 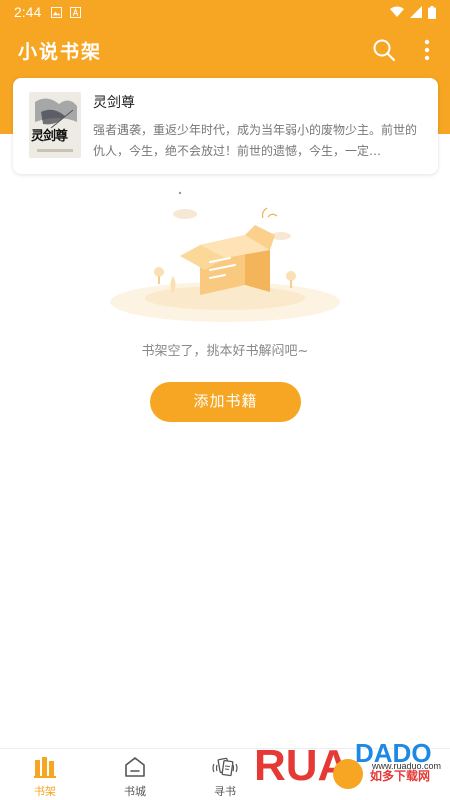 What do you see at coordinates (432, 12) in the screenshot?
I see `battery-icon` at bounding box center [432, 12].